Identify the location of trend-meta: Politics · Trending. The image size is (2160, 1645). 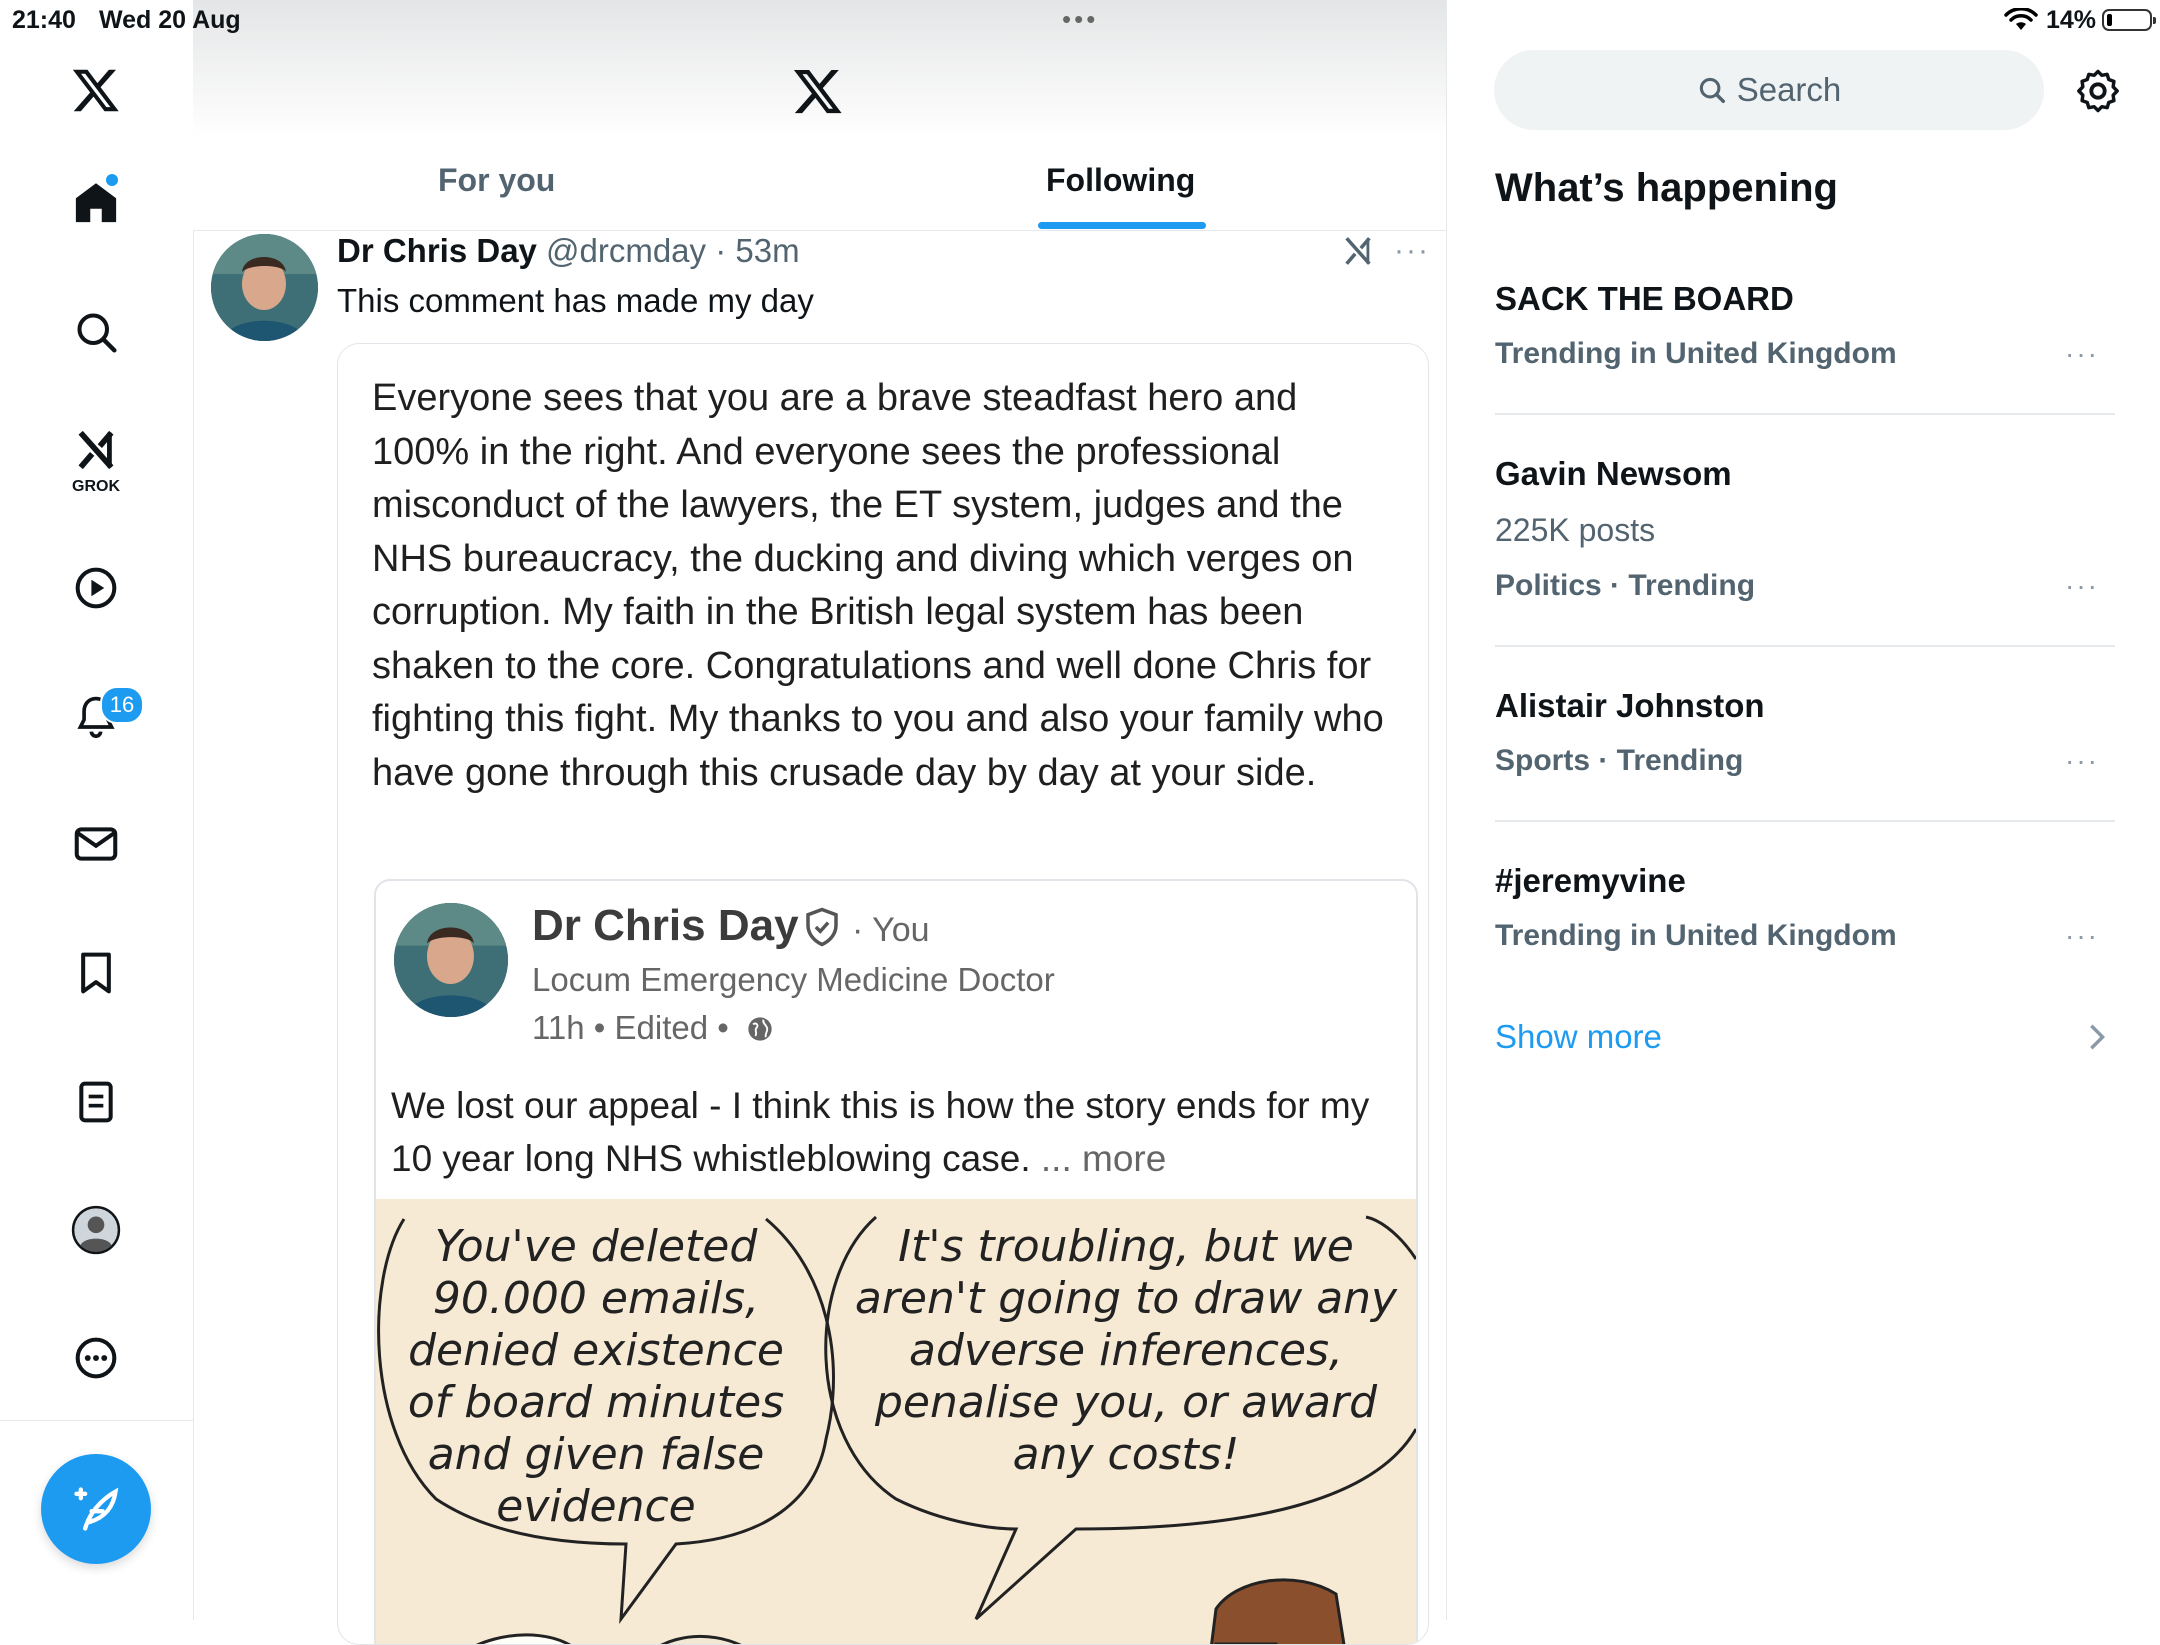
(1625, 585).